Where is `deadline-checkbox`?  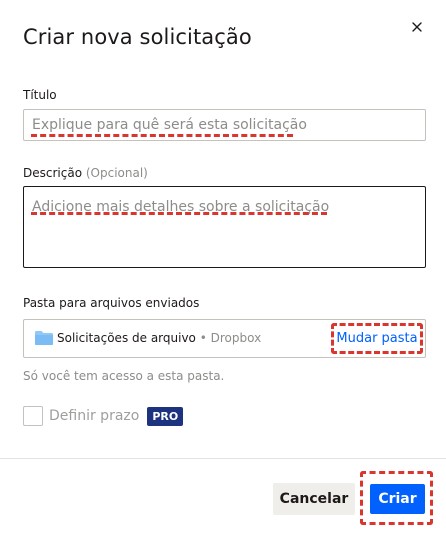
deadline-checkbox is located at coordinates (33, 416).